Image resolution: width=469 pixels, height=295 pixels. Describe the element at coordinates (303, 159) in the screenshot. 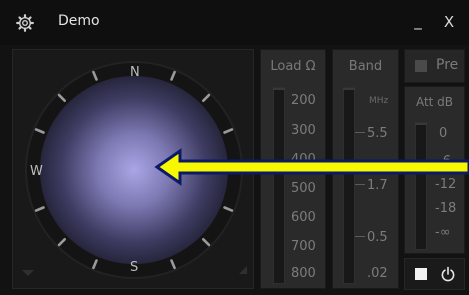

I see `load-label-400: 400` at that location.